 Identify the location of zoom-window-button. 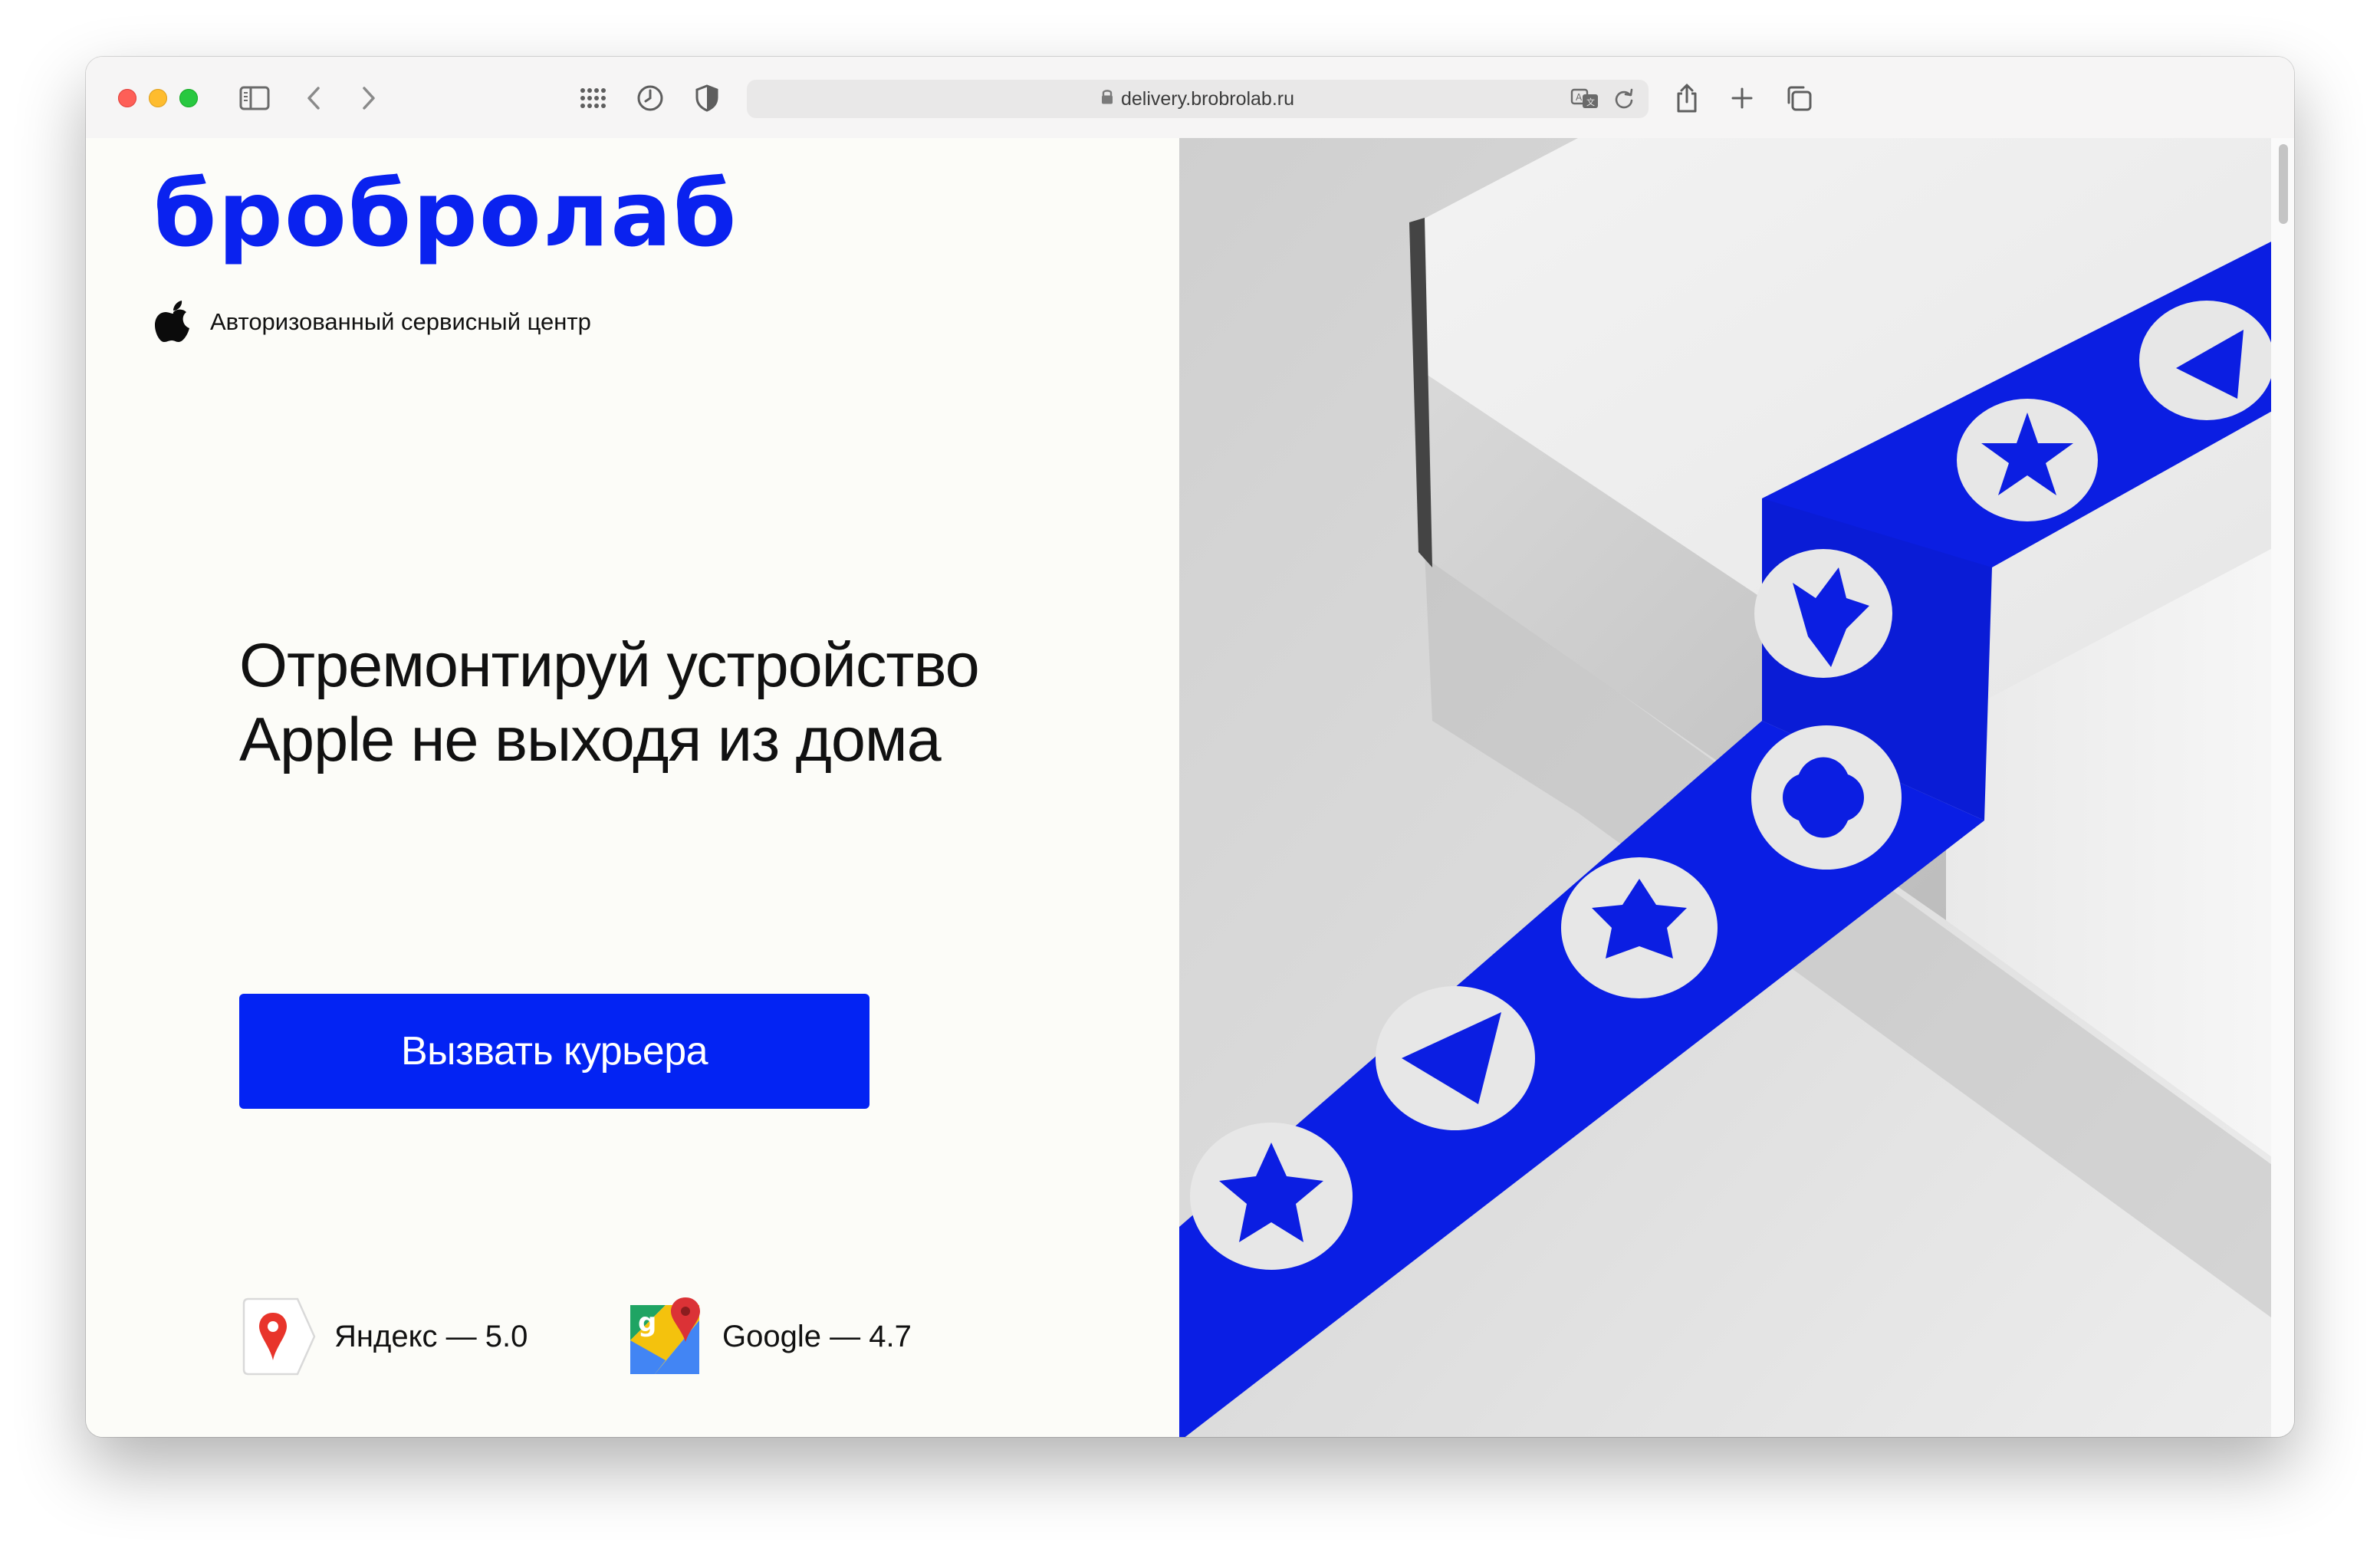
(188, 98).